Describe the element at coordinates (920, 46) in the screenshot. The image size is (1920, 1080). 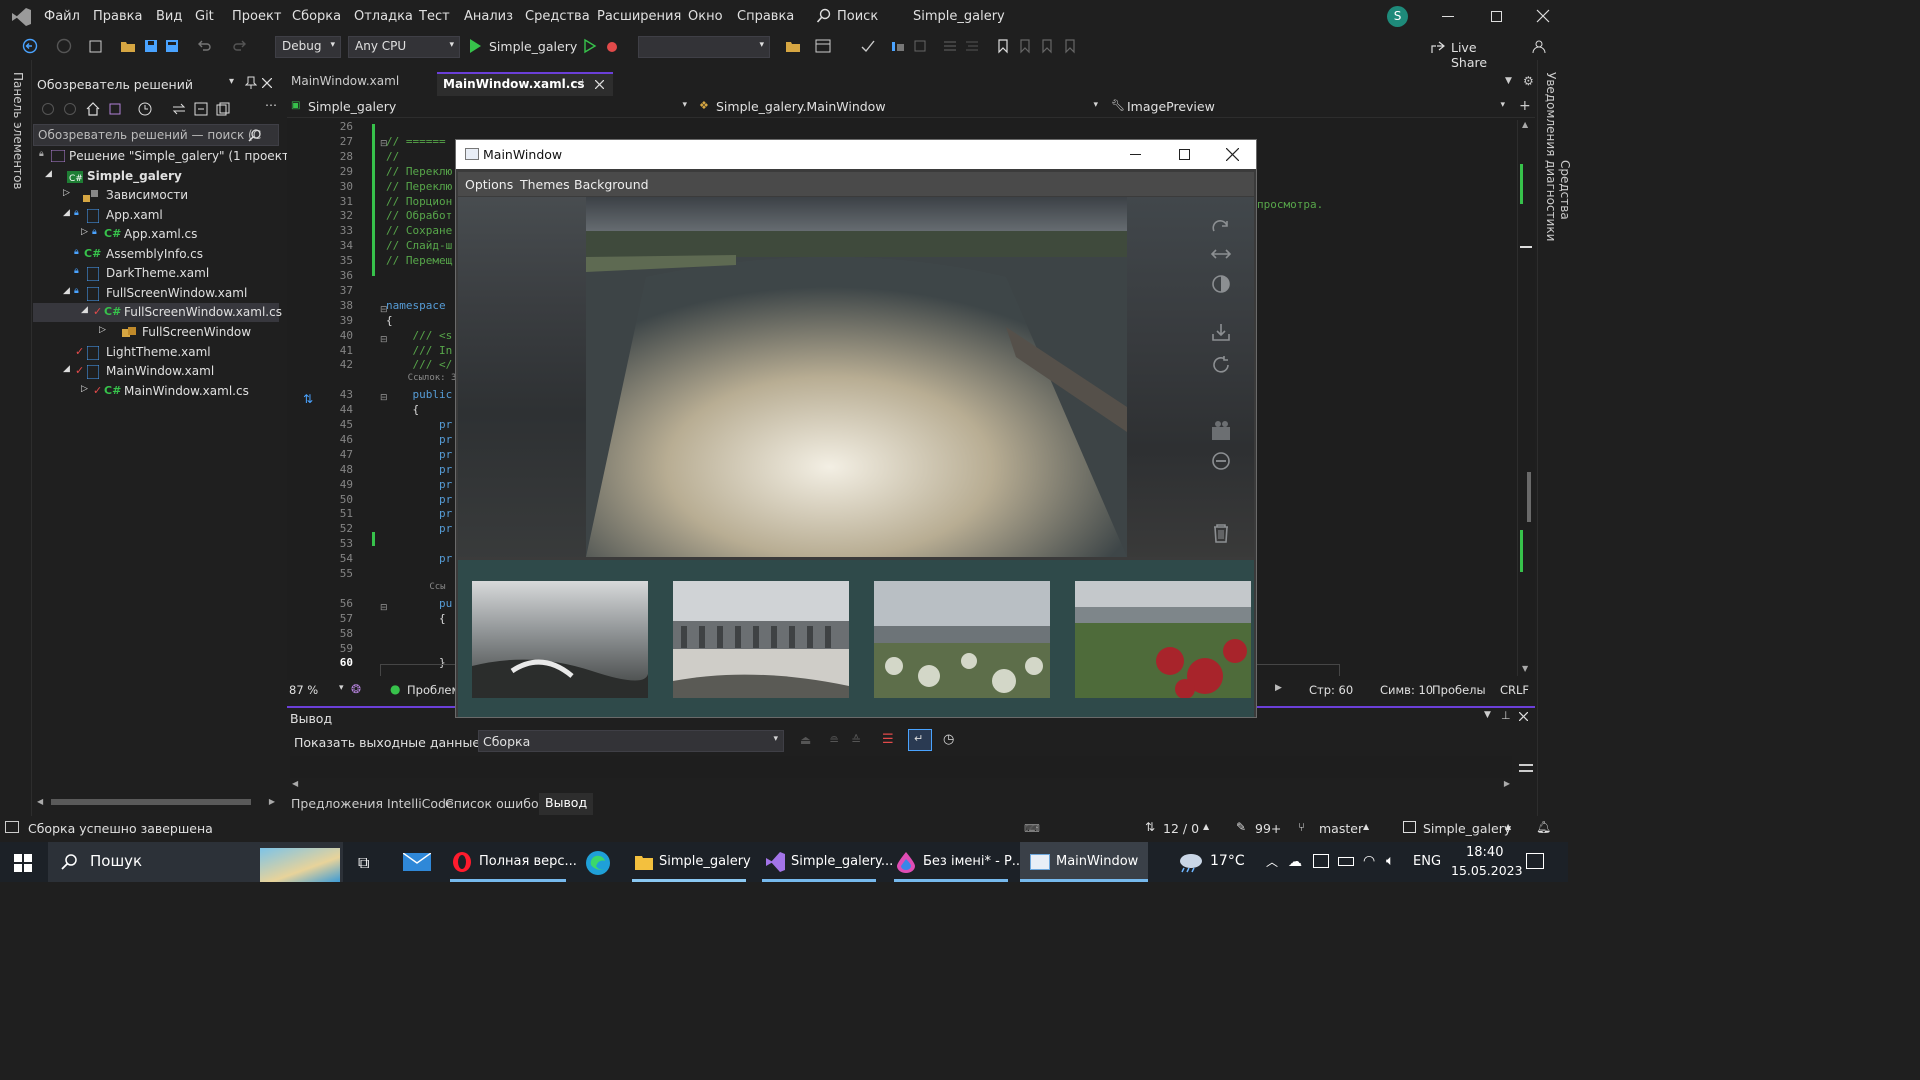
I see `format-icon` at that location.